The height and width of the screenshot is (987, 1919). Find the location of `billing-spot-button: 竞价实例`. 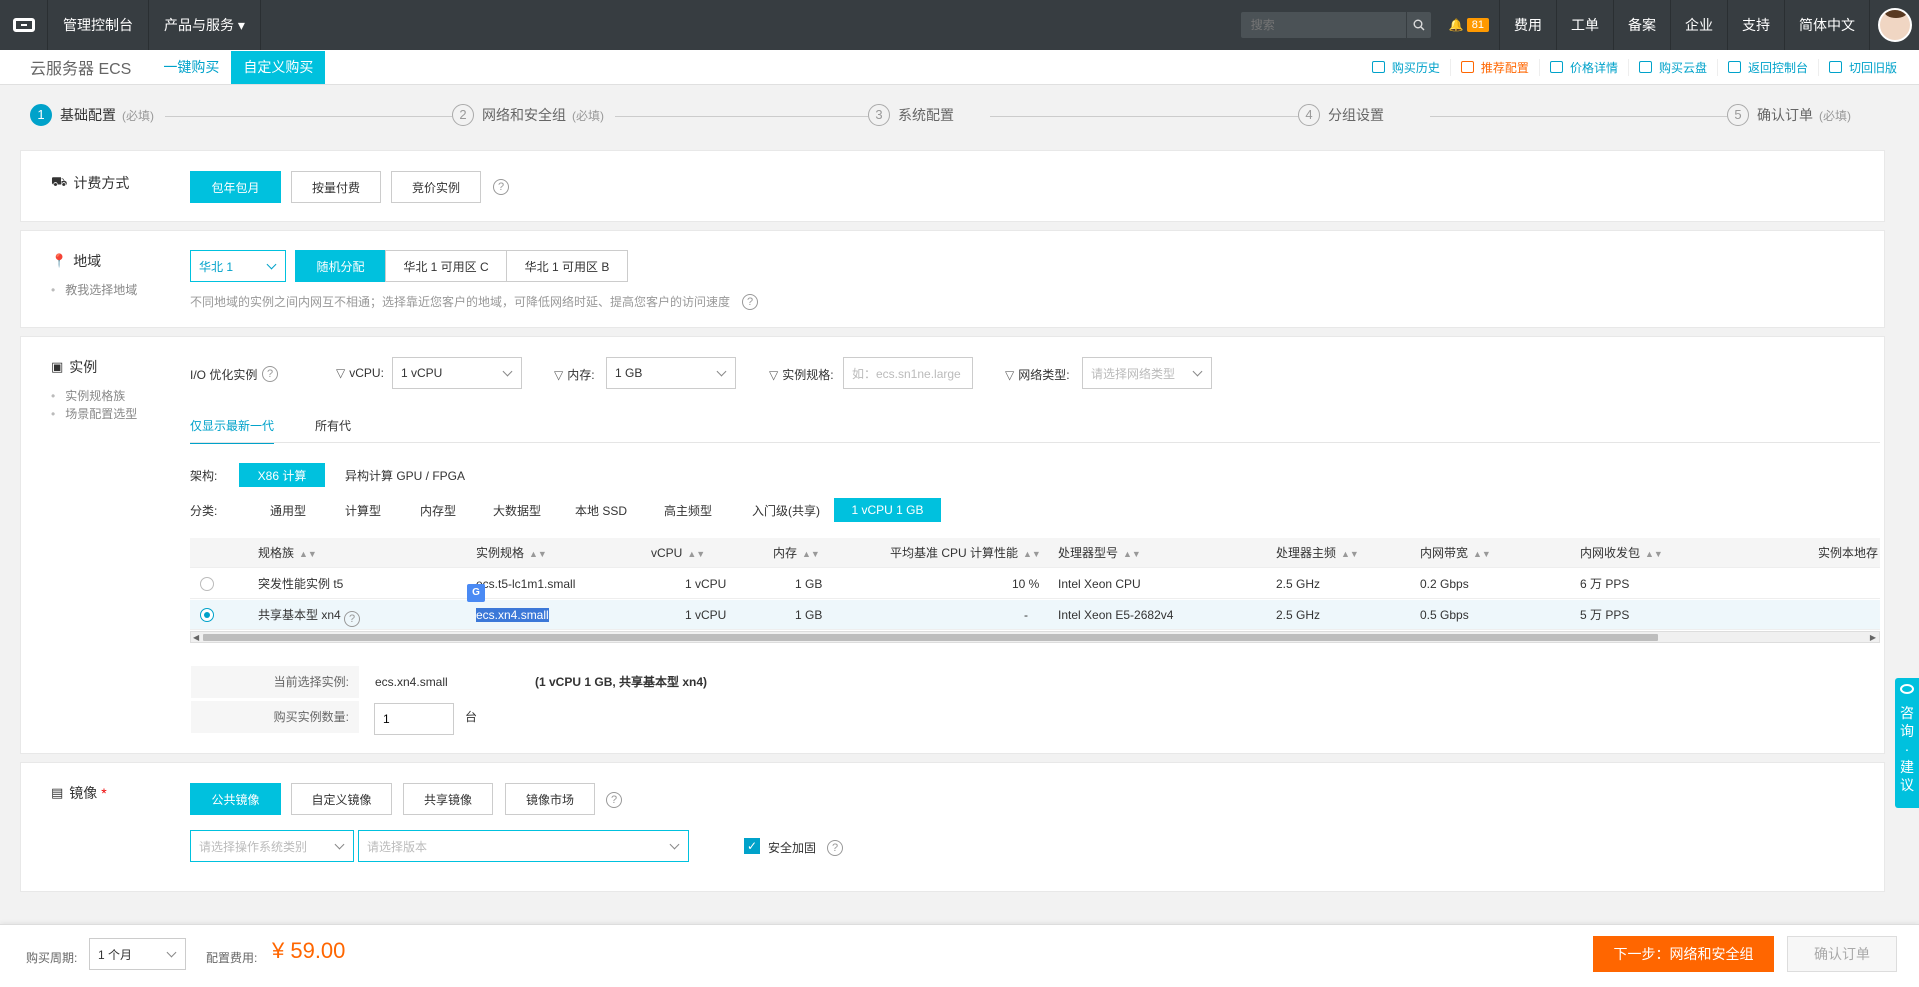

billing-spot-button: 竞价实例 is located at coordinates (436, 187).